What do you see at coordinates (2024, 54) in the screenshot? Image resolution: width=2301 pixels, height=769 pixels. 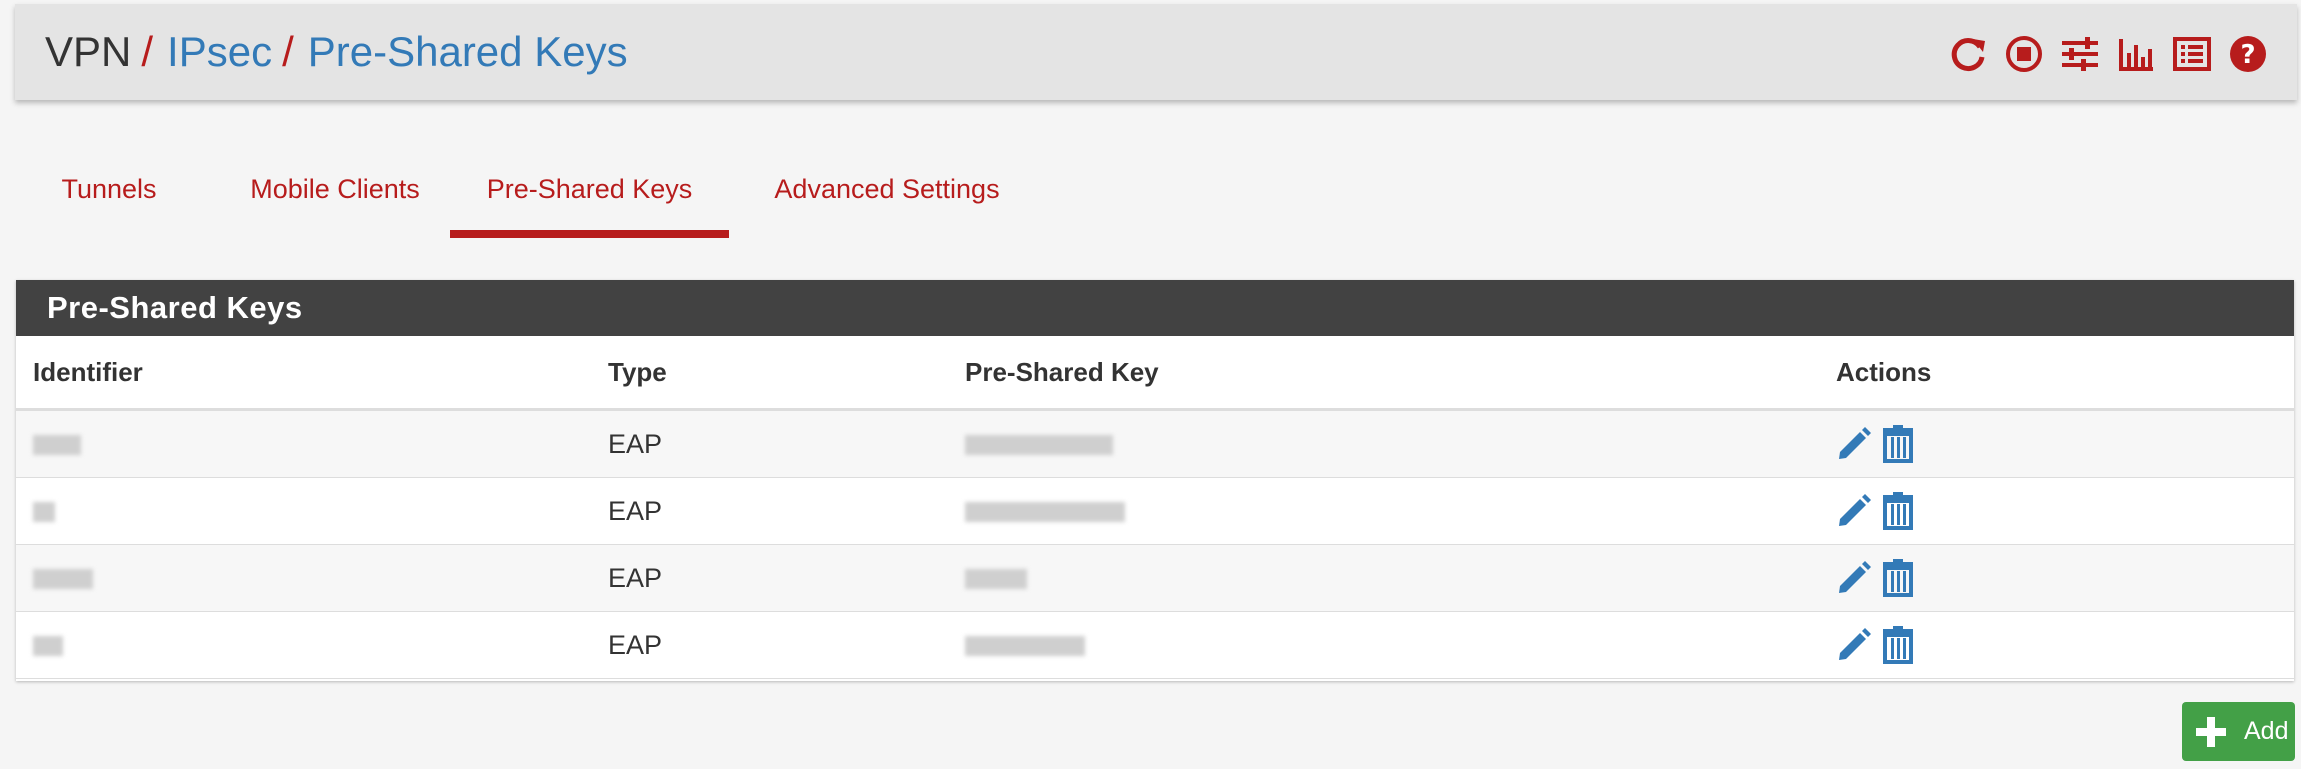 I see `stop-icon` at bounding box center [2024, 54].